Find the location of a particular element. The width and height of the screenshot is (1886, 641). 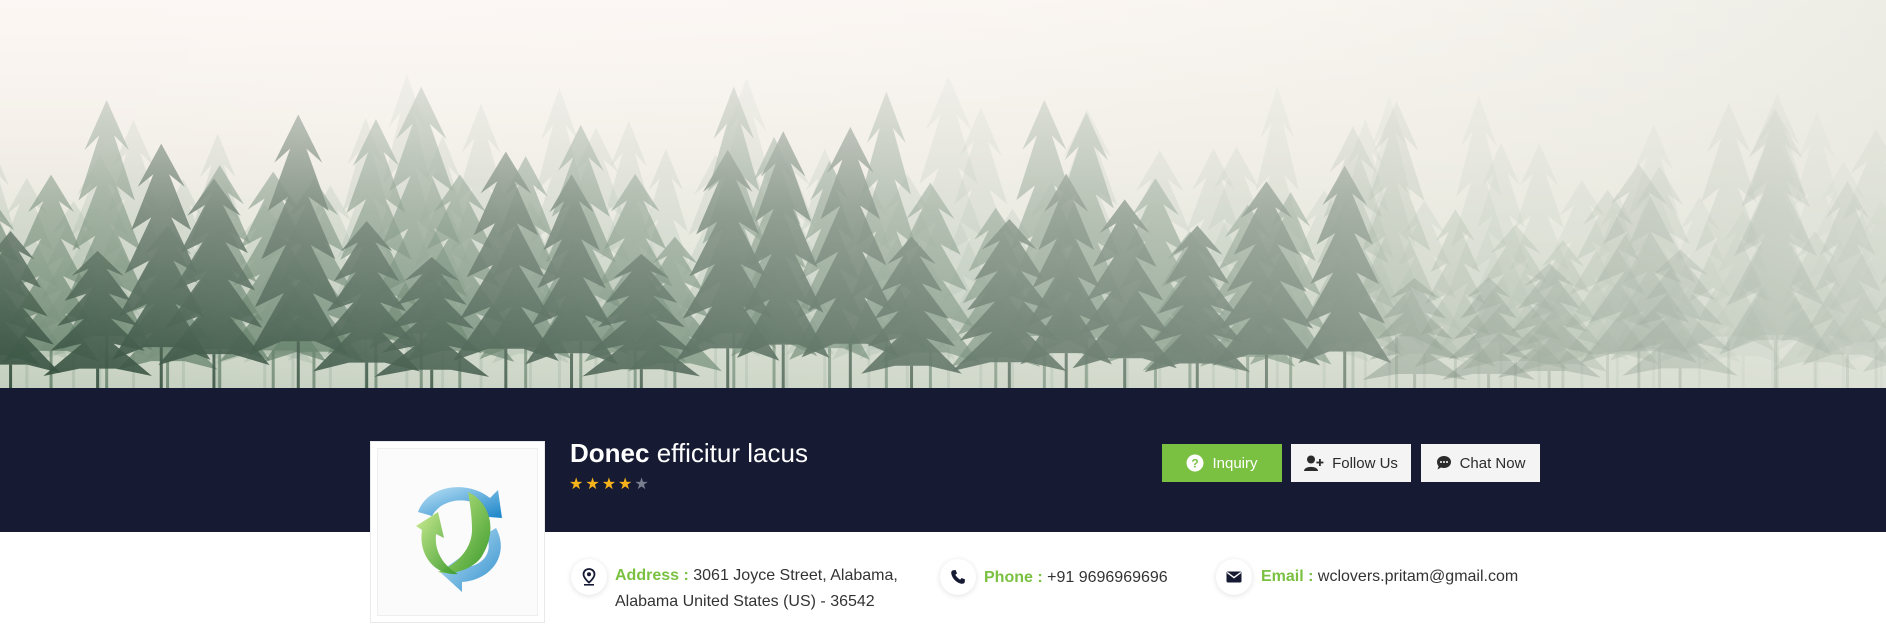

chat-now-button-label: Chat Now is located at coordinates (1492, 463).